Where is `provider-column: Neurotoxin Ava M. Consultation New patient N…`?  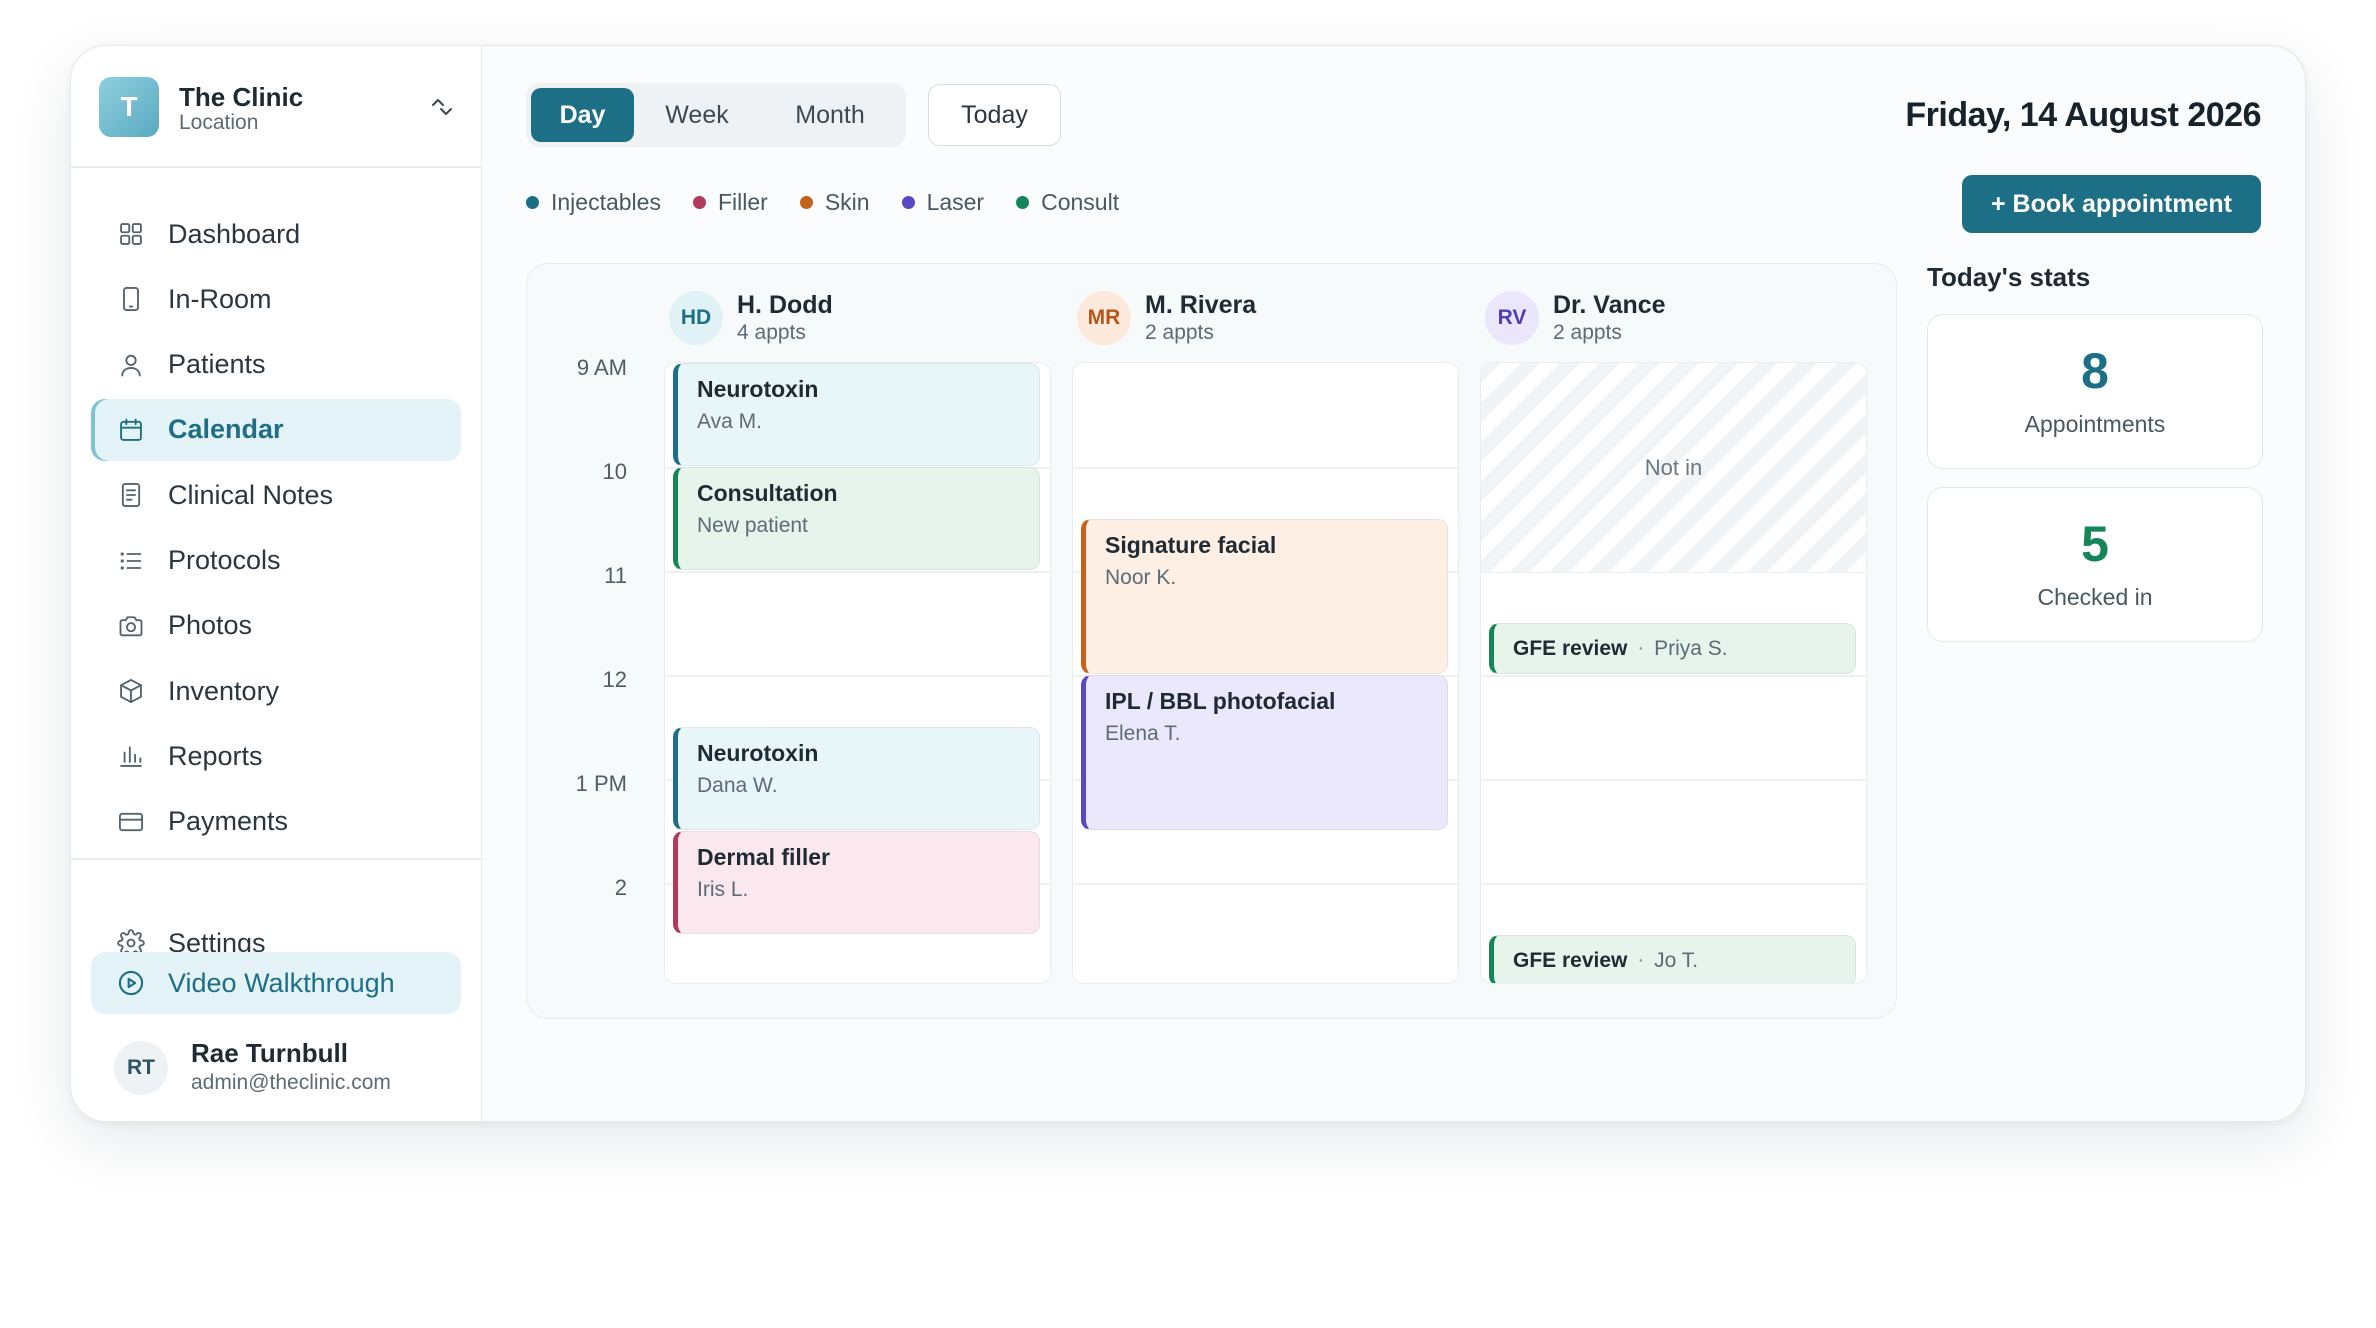
provider-column: Neurotoxin Ava M. Consultation New patient N… is located at coordinates (857, 673).